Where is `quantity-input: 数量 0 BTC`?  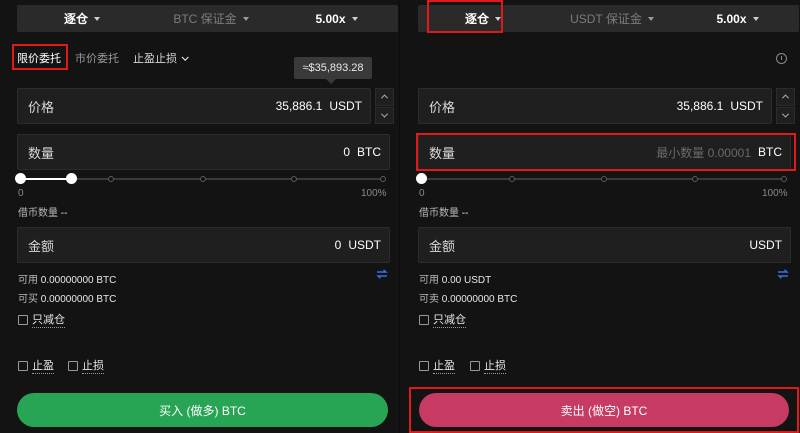 quantity-input: 数量 0 BTC is located at coordinates (203, 152).